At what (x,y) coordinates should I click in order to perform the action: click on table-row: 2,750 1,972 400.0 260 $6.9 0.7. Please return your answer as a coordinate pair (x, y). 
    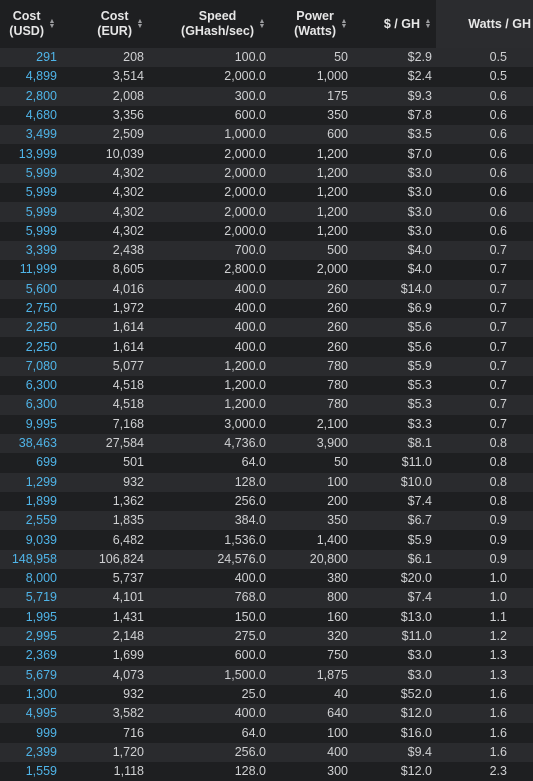
    Looking at the image, I should click on (266, 308).